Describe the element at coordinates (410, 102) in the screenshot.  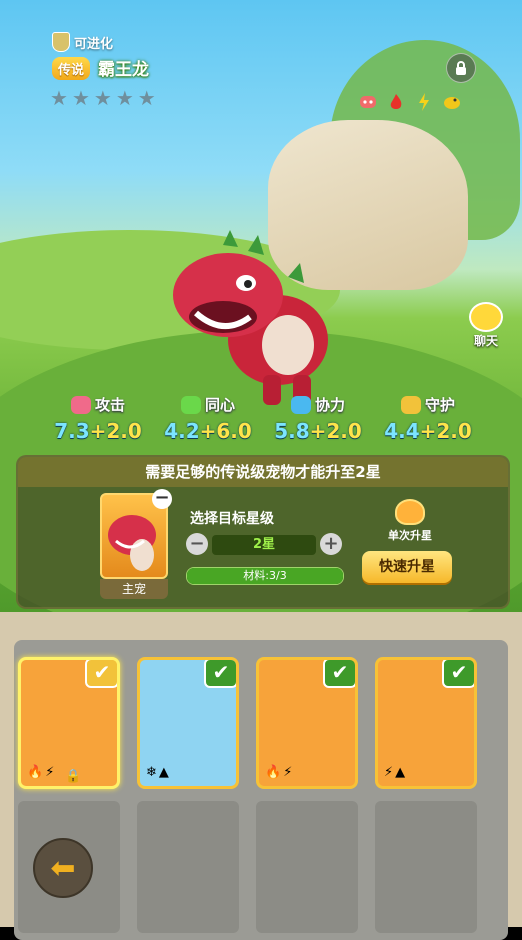
I see `element-icons` at that location.